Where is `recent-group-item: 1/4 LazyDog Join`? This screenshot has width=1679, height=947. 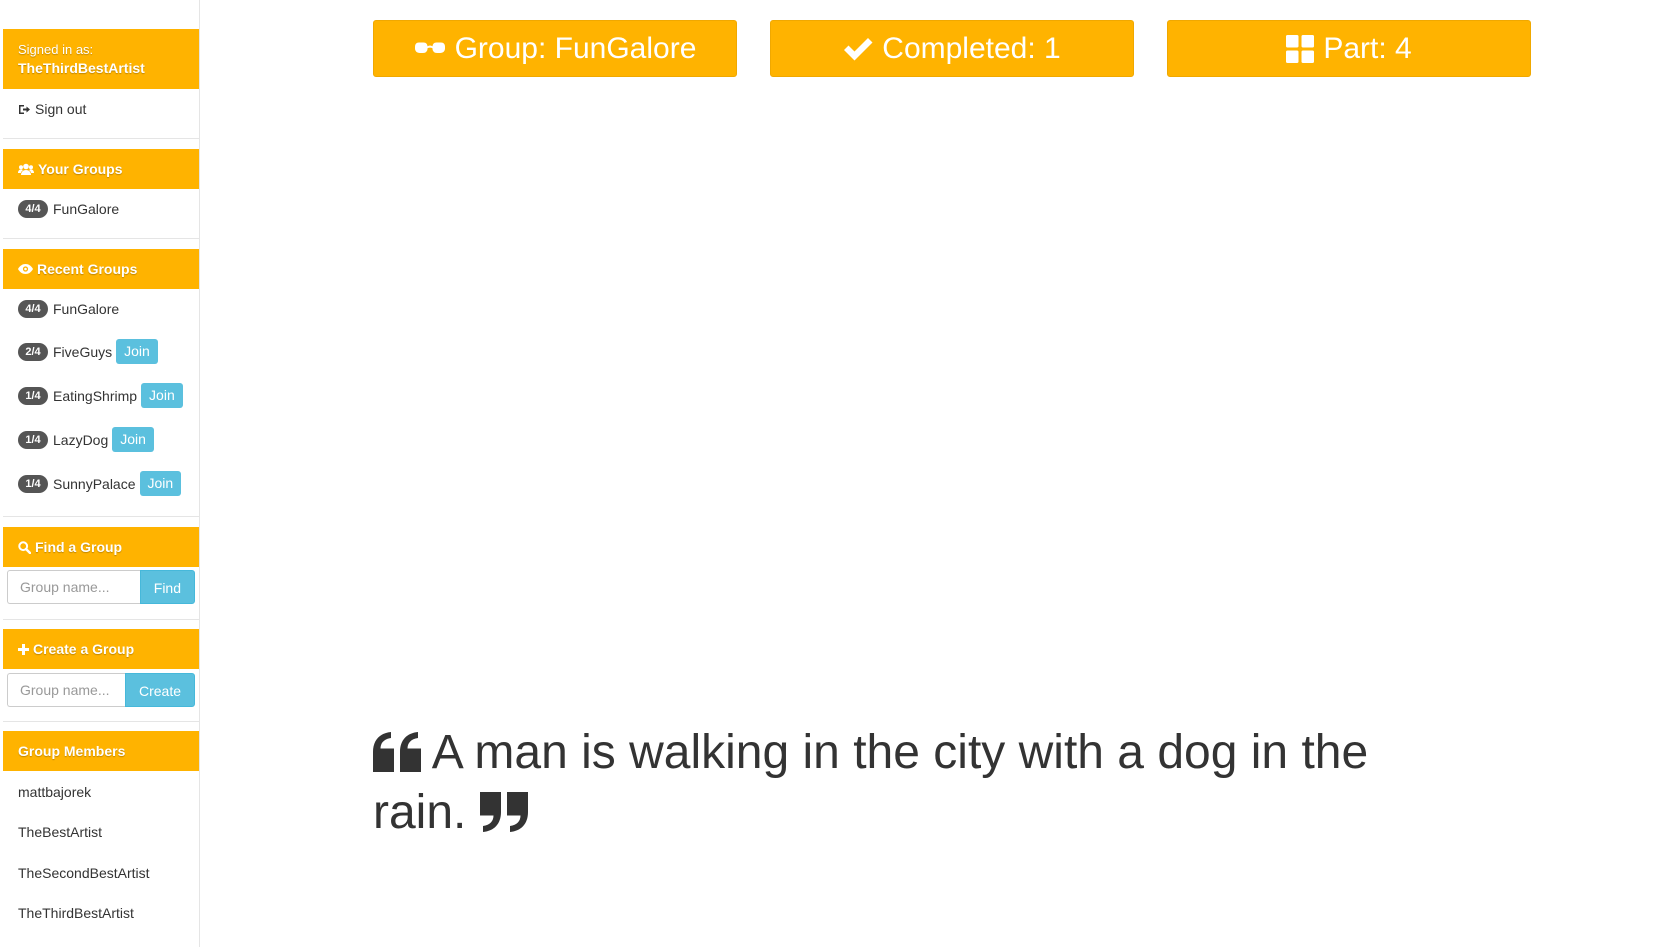
recent-group-item: 1/4 LazyDog Join is located at coordinates (86, 439).